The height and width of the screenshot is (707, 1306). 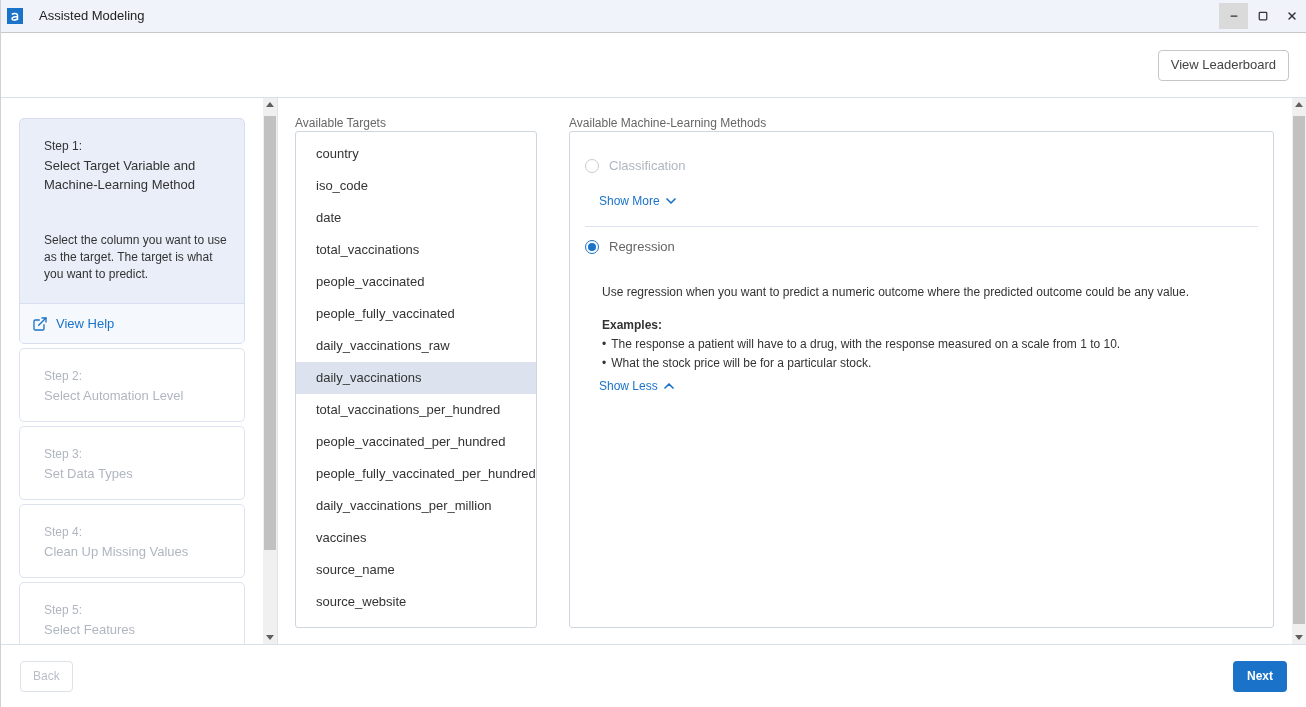 I want to click on target-item: daily_vaccinations_per_million, so click(x=416, y=506).